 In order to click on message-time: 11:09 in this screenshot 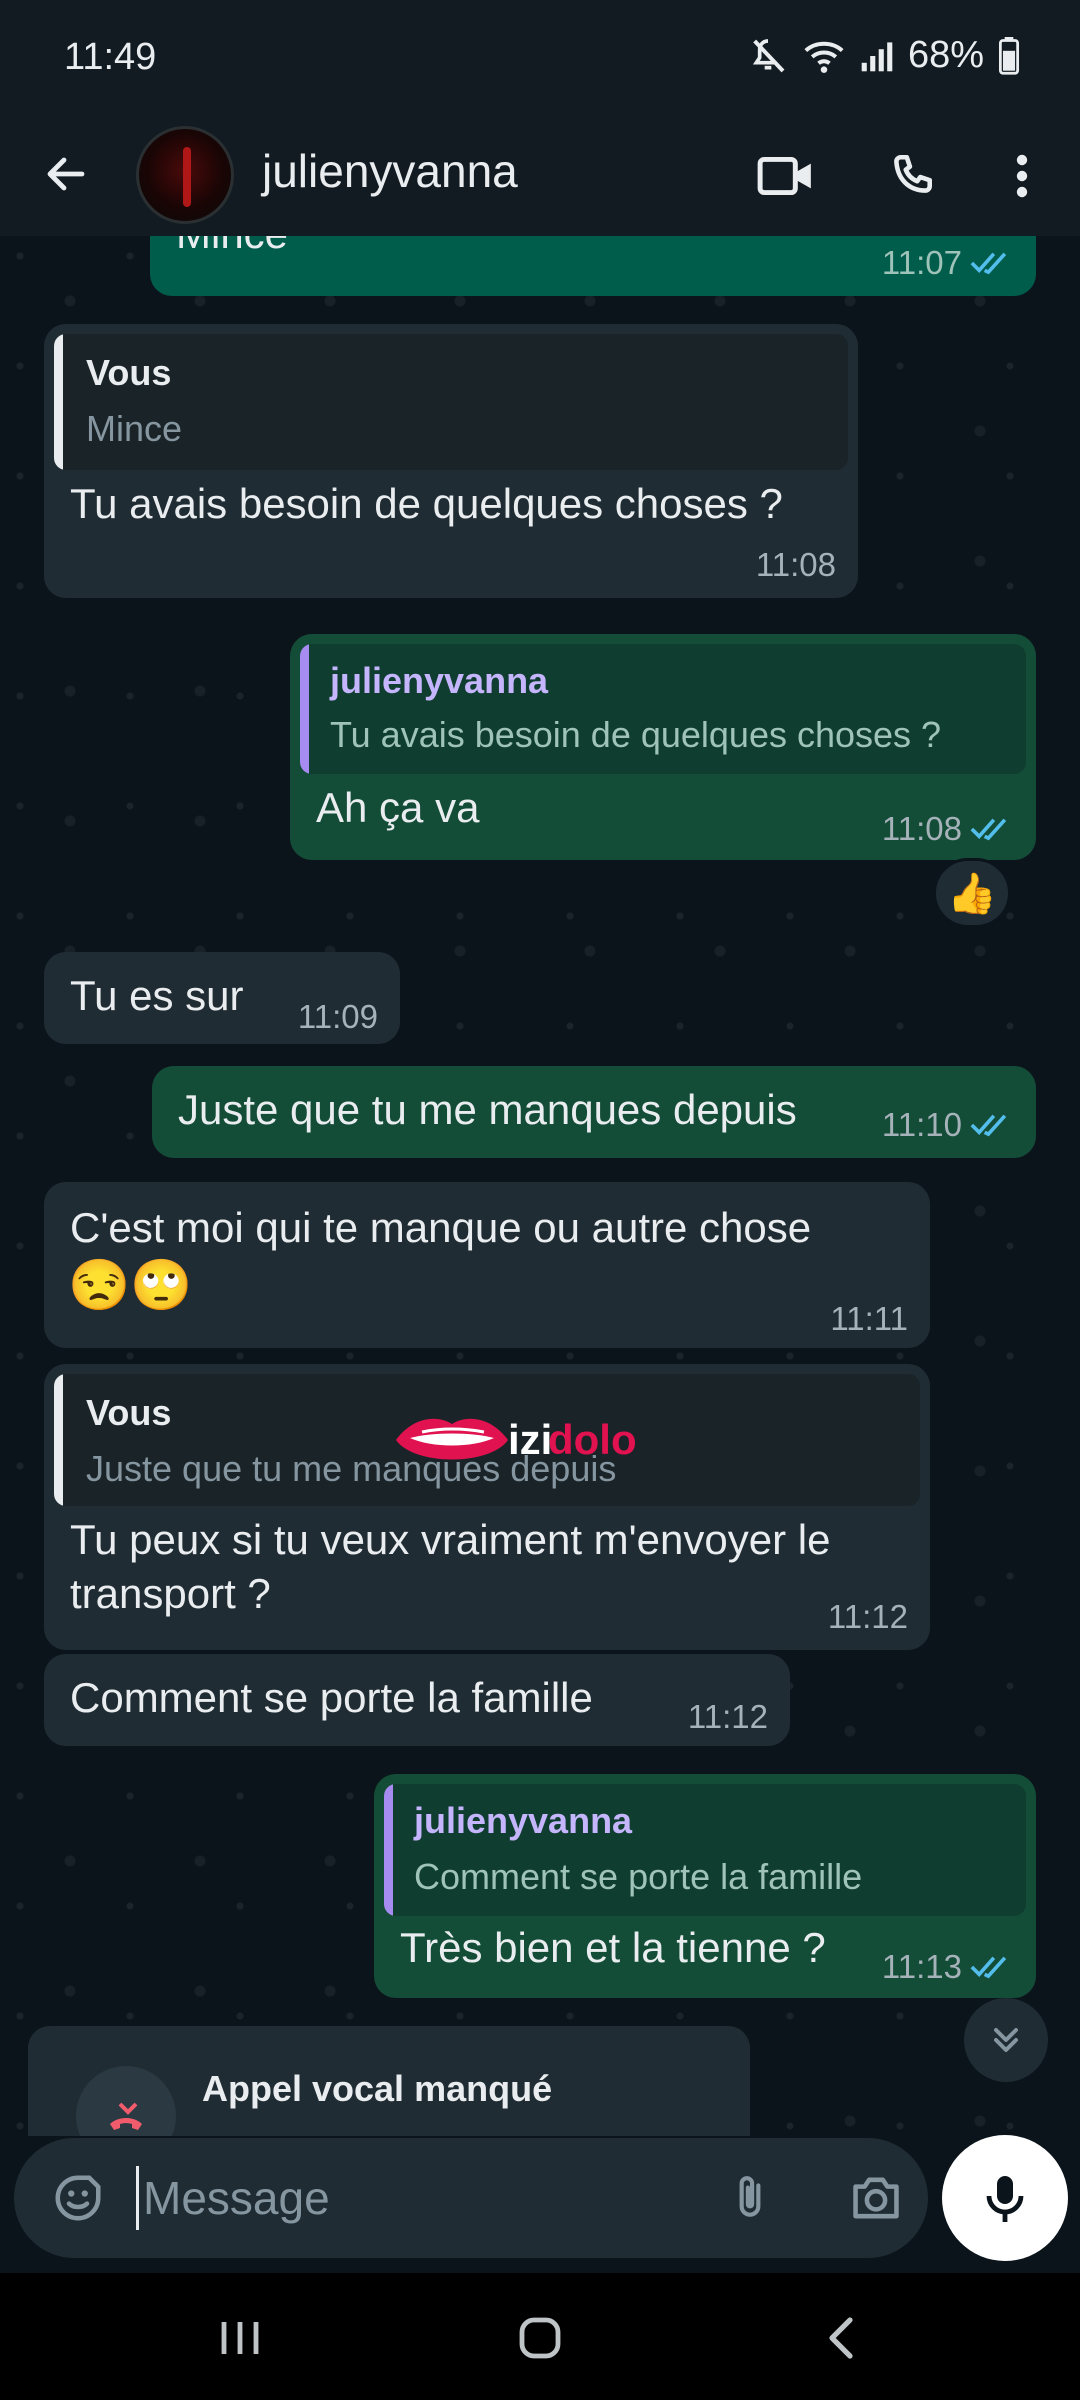, I will do `click(337, 1016)`.